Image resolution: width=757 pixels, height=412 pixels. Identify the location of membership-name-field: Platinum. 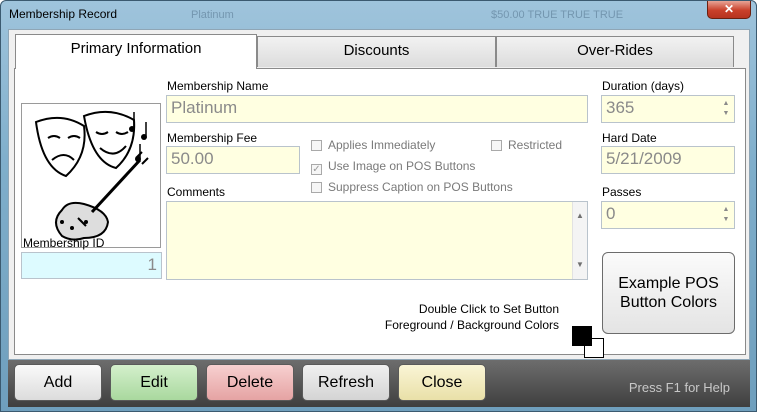
(377, 109).